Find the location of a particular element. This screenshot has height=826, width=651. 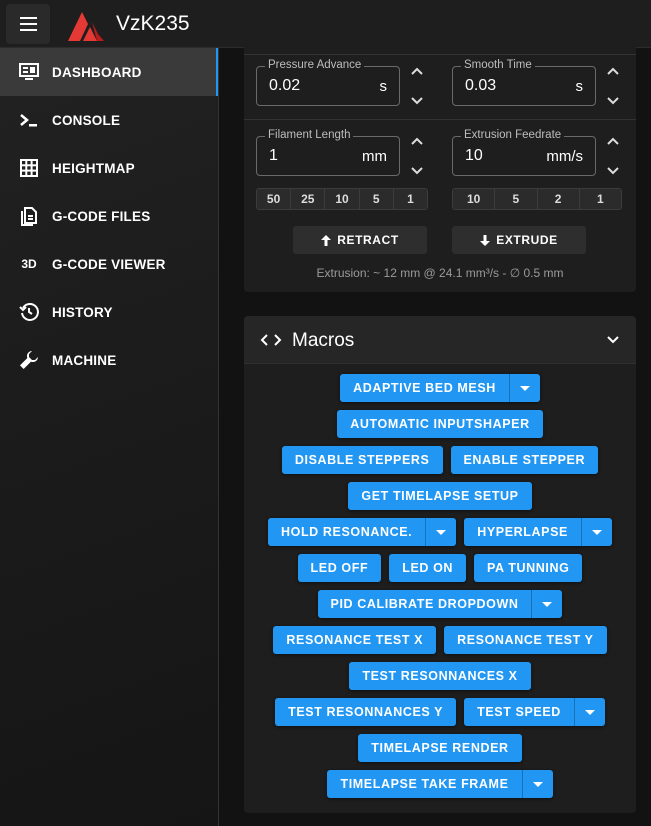

macro-button: DISABLE STEPPERS is located at coordinates (362, 460).